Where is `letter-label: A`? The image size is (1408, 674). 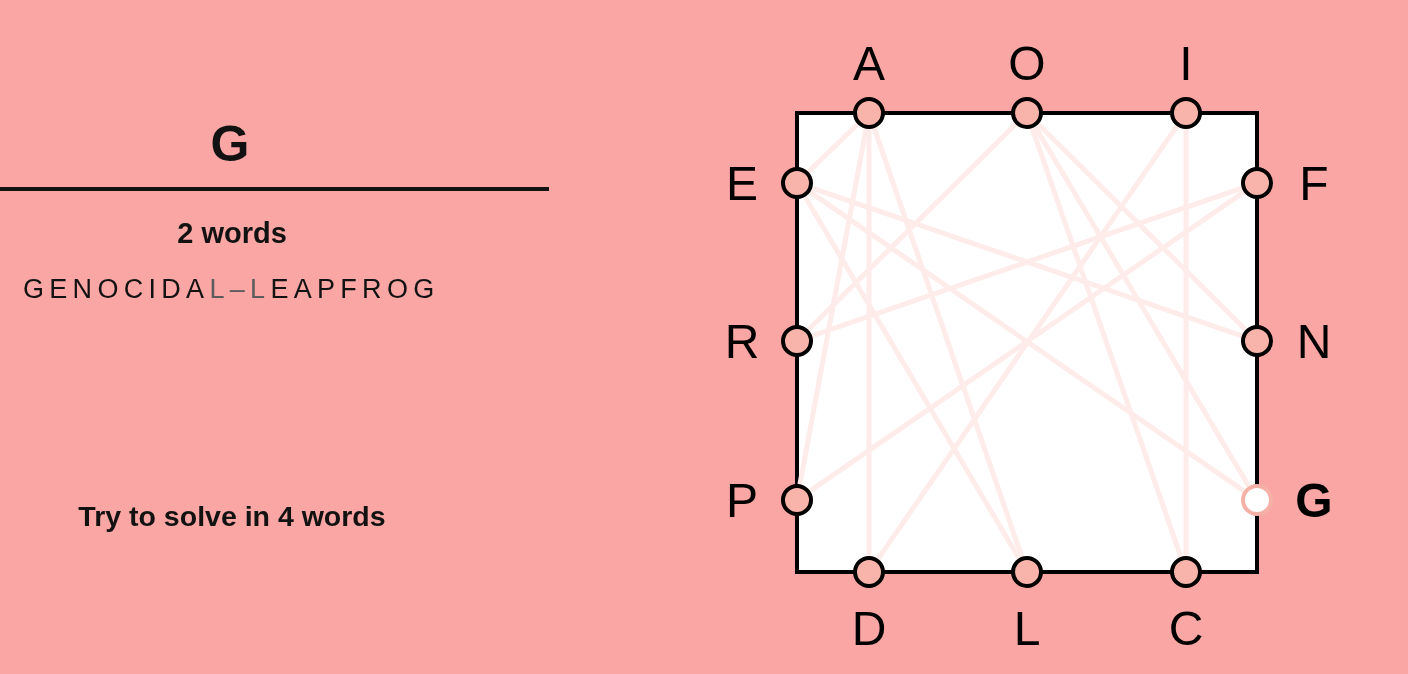
letter-label: A is located at coordinates (869, 63).